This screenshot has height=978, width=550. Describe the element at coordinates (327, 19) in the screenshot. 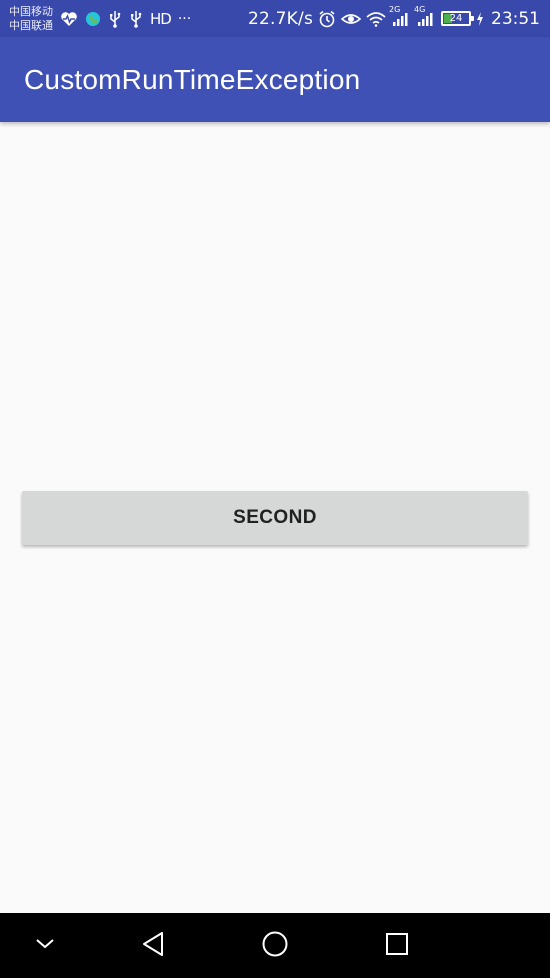

I see `alarm-icon` at that location.